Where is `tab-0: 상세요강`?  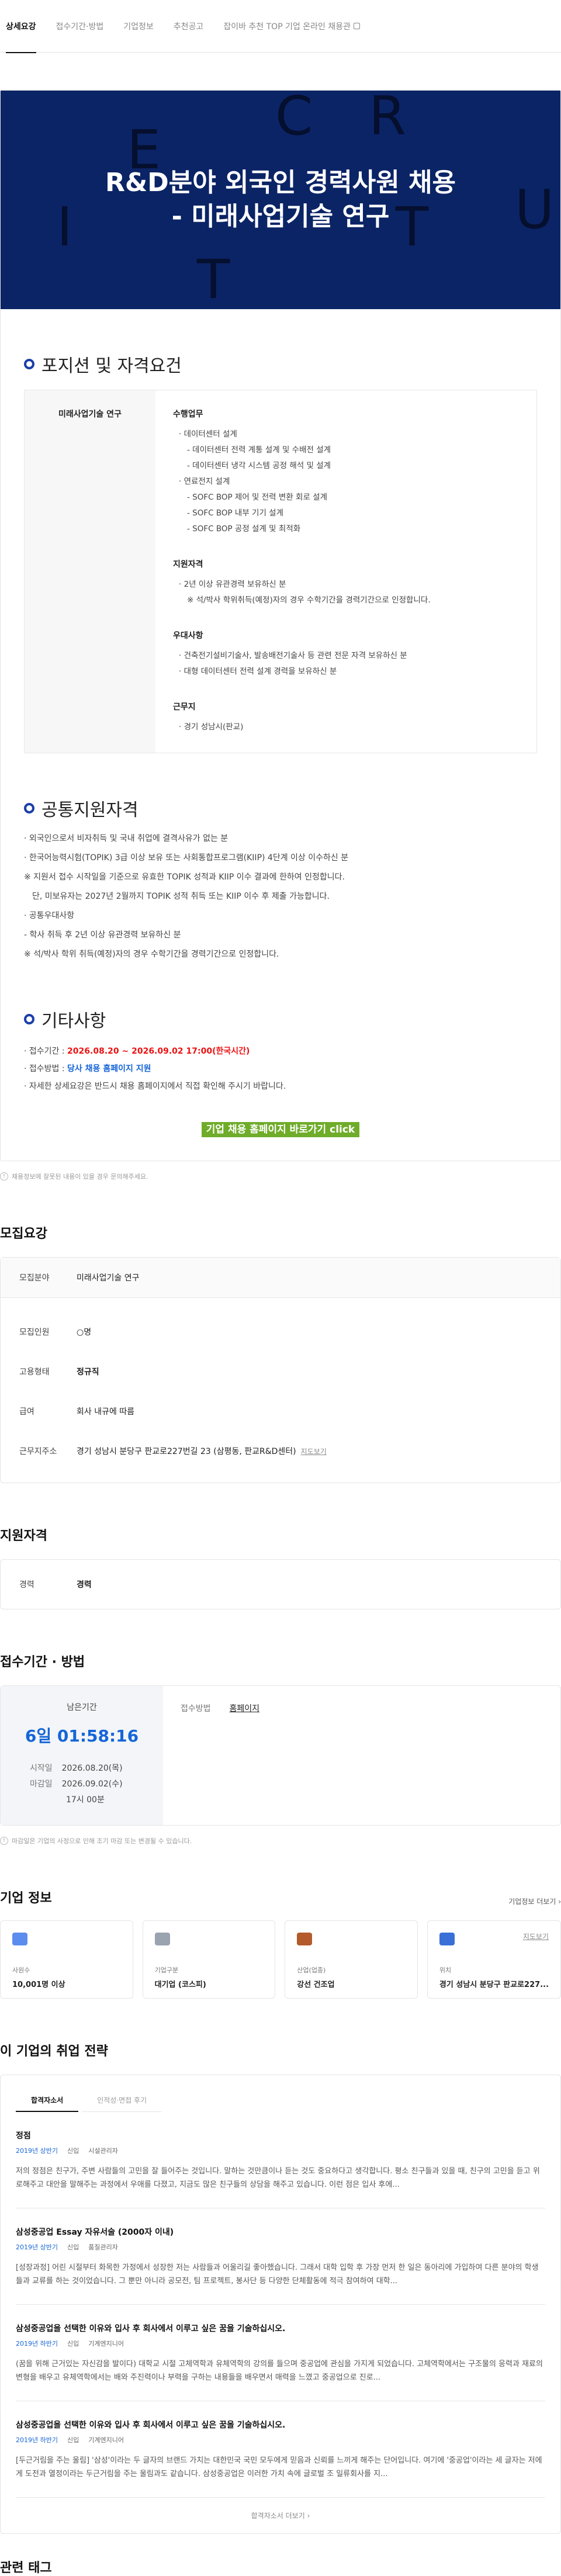 tab-0: 상세요강 is located at coordinates (21, 26).